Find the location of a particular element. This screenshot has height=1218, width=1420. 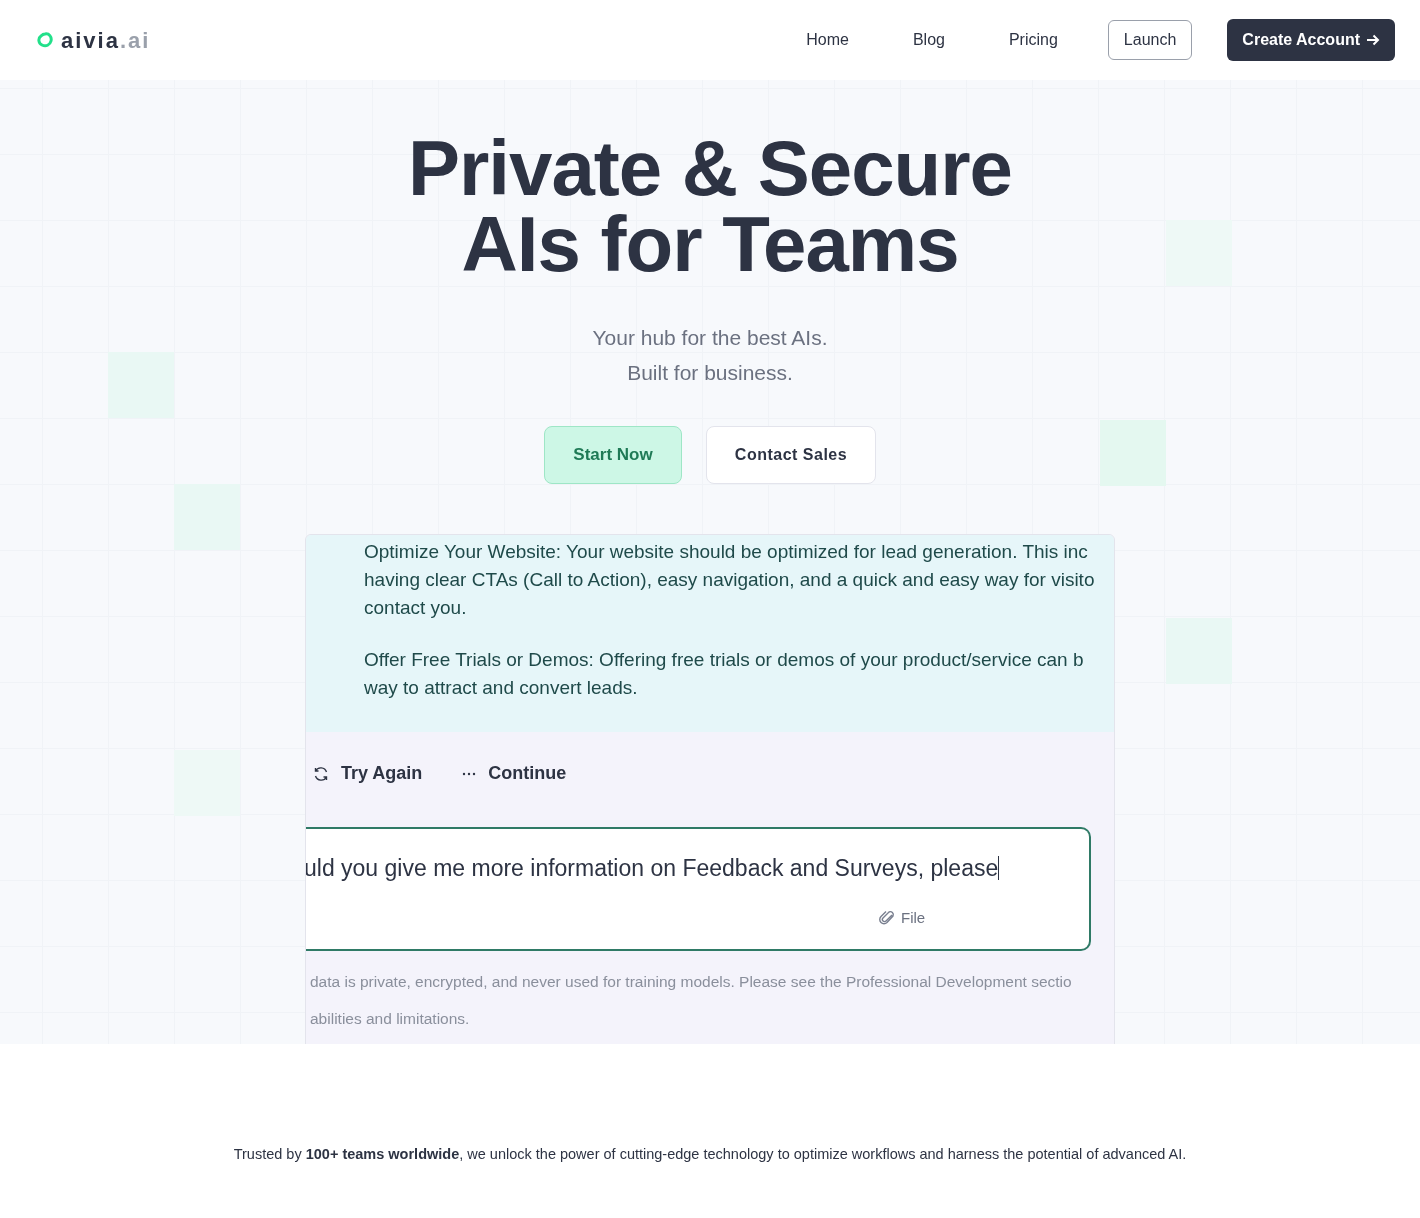

create-account-button: Create Account is located at coordinates (1311, 40).